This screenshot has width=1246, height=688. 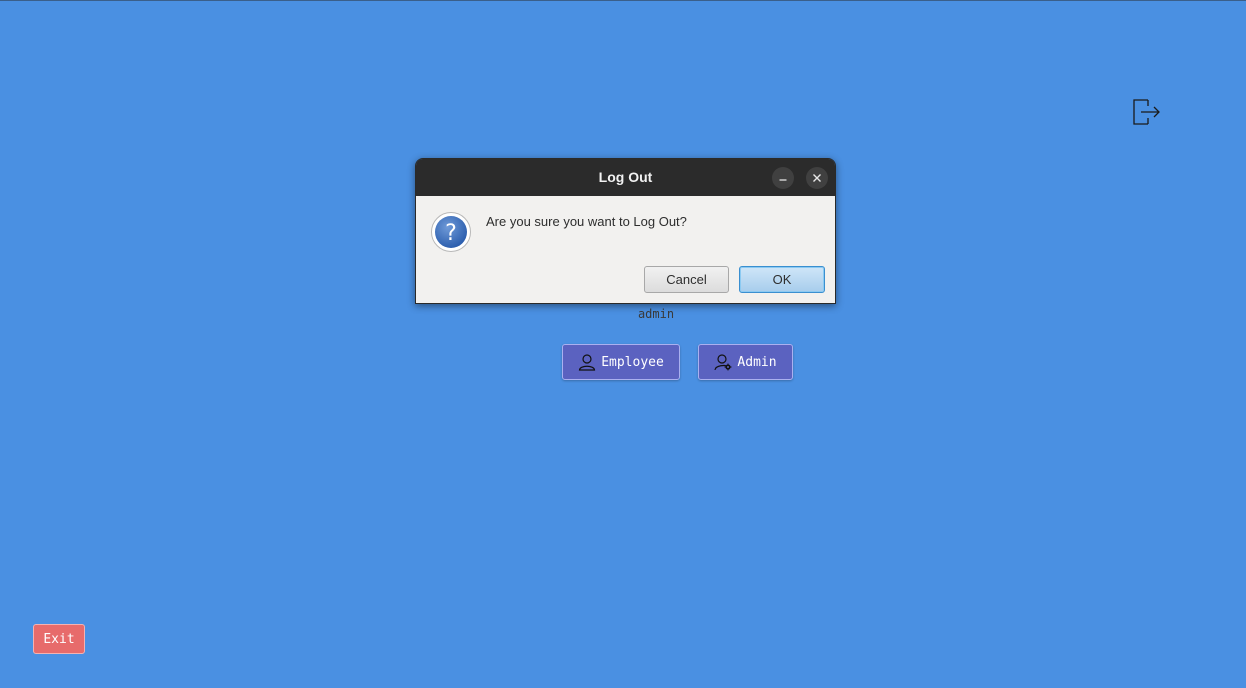 I want to click on close-icon, so click(x=817, y=178).